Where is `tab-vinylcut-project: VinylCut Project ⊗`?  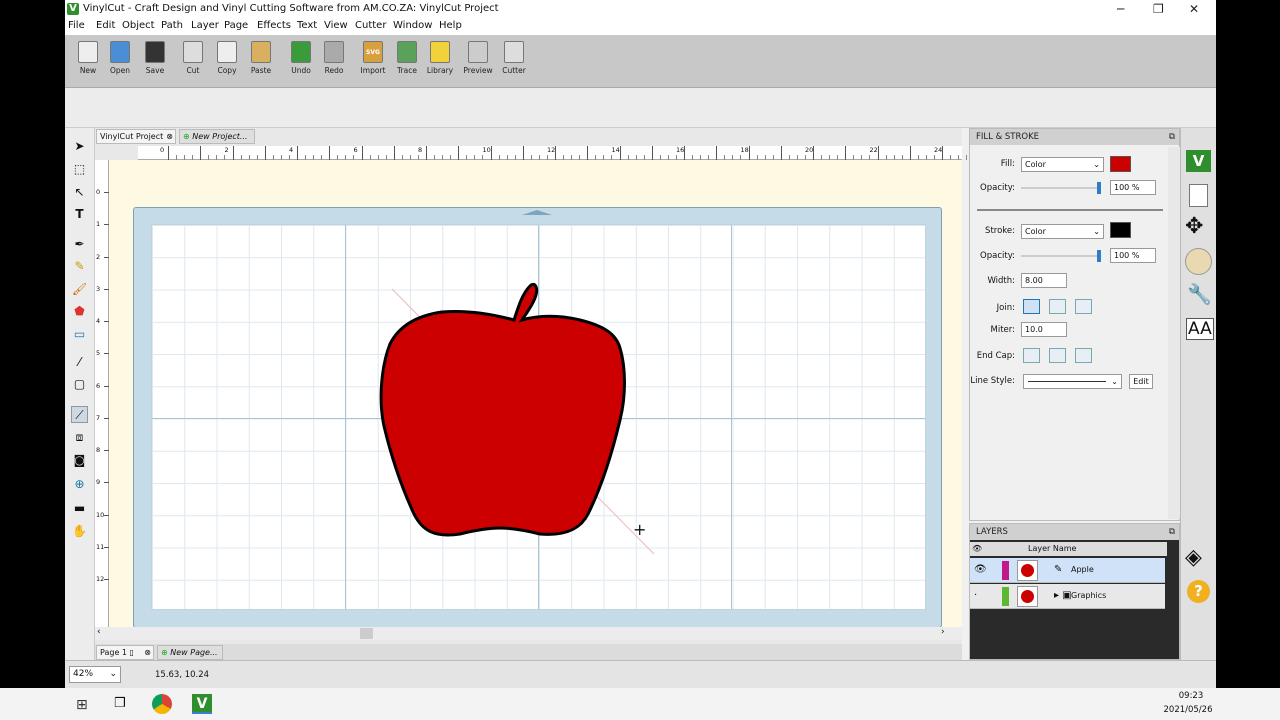 tab-vinylcut-project: VinylCut Project ⊗ is located at coordinates (136, 136).